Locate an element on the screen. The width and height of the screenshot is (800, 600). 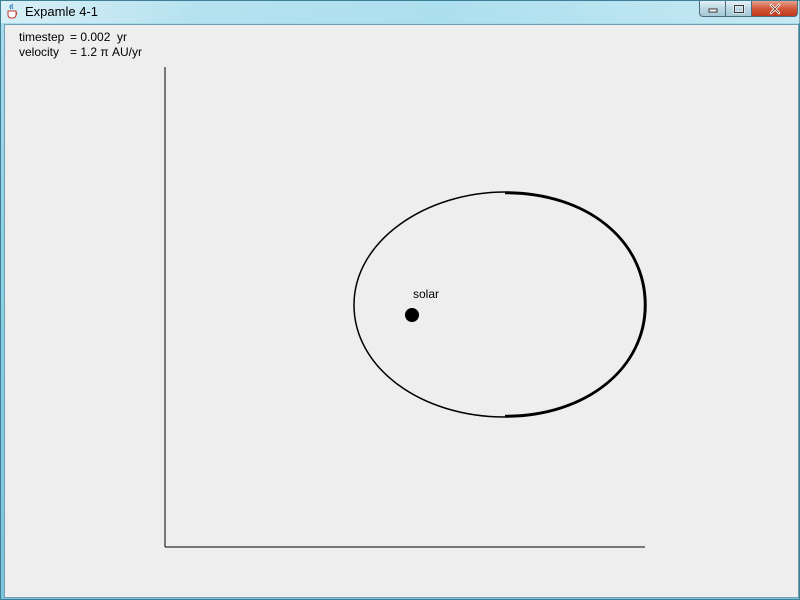
caption-buttons is located at coordinates (748, 9).